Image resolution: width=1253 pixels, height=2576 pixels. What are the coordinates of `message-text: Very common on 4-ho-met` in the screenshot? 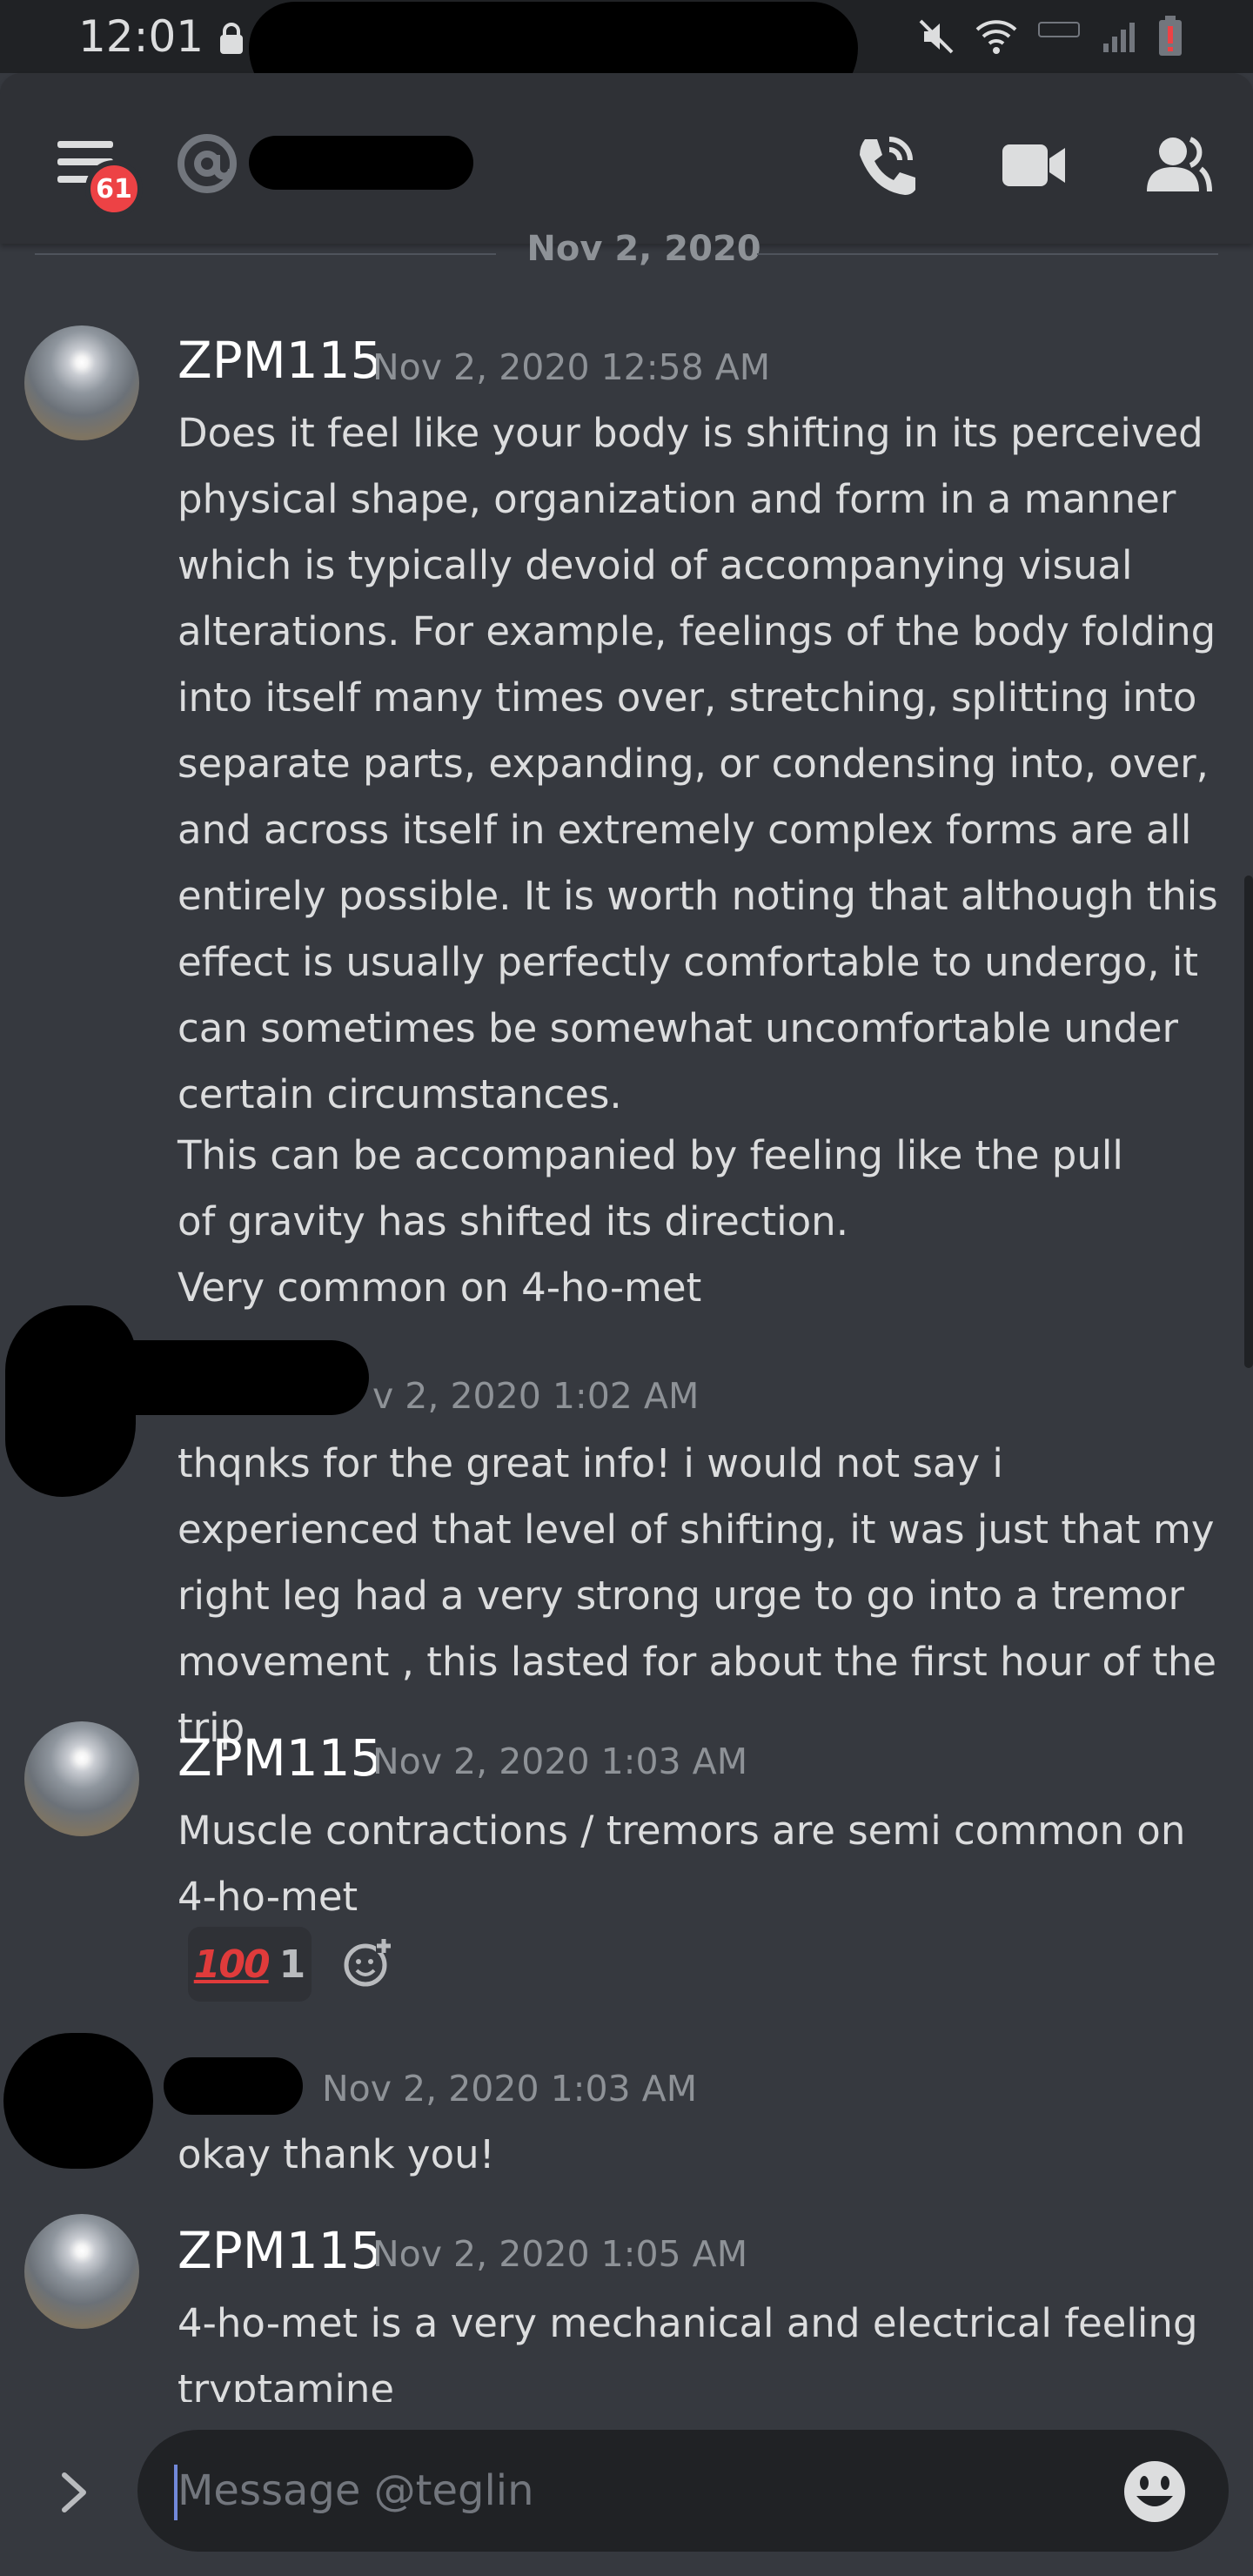 It's located at (440, 1288).